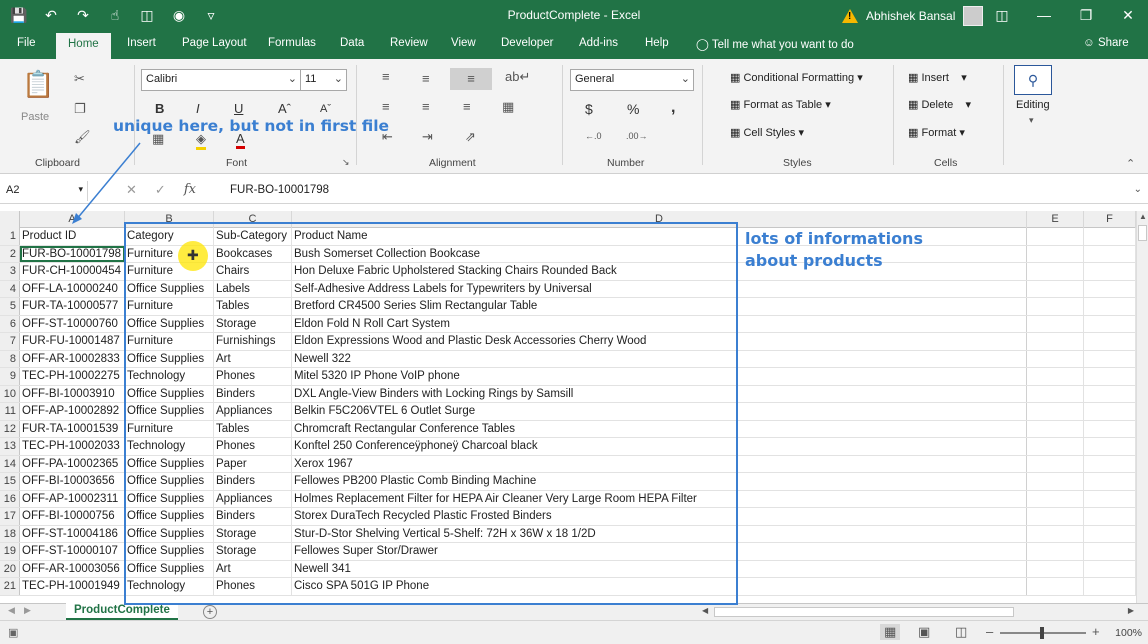 This screenshot has height=644, width=1148. I want to click on cell-product-id: OFF-BI-10000756, so click(72, 516).